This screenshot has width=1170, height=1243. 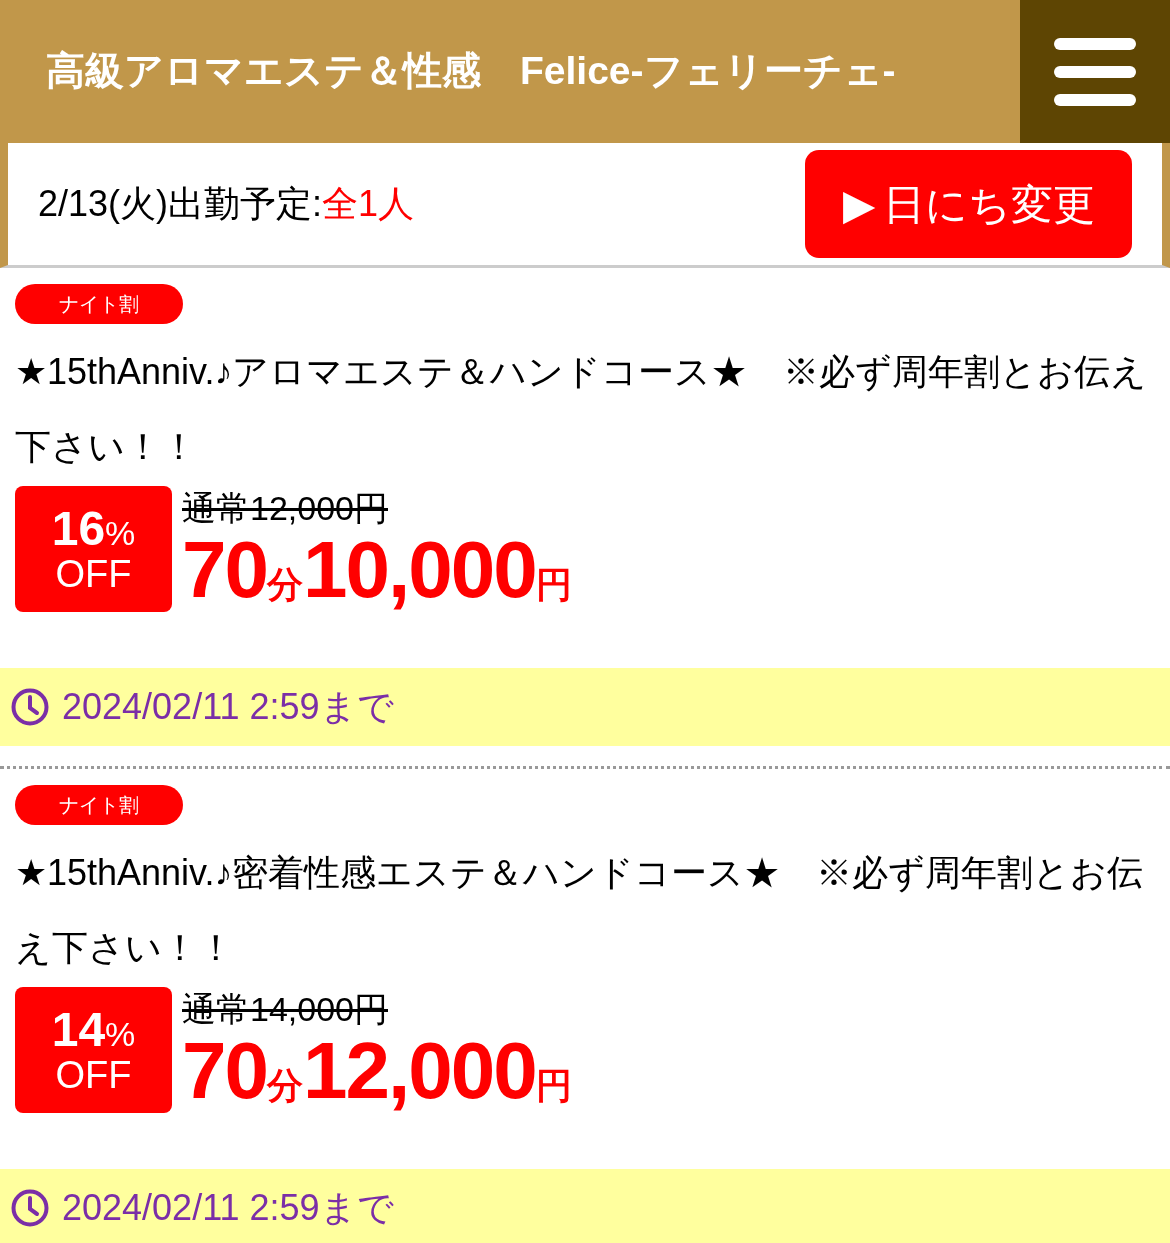 I want to click on sale-price: 70分12,000円, so click(x=377, y=1074).